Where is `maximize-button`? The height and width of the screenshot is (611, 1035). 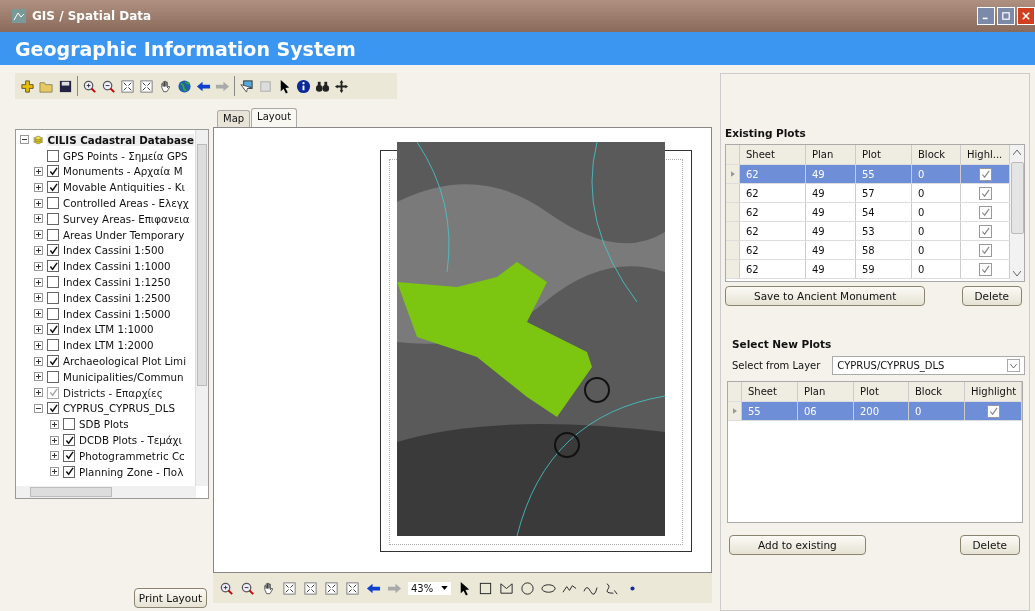 maximize-button is located at coordinates (1006, 16).